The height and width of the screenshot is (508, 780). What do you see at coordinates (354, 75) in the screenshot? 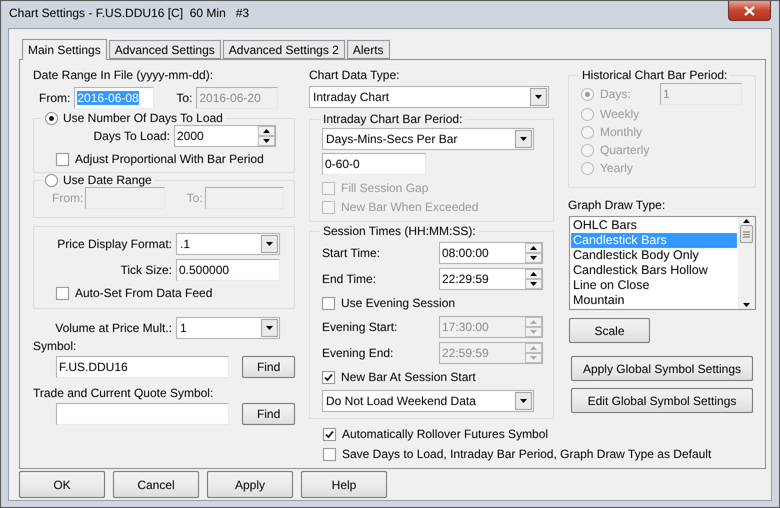
I see `chart-data-type-label: Chart Data Type:` at bounding box center [354, 75].